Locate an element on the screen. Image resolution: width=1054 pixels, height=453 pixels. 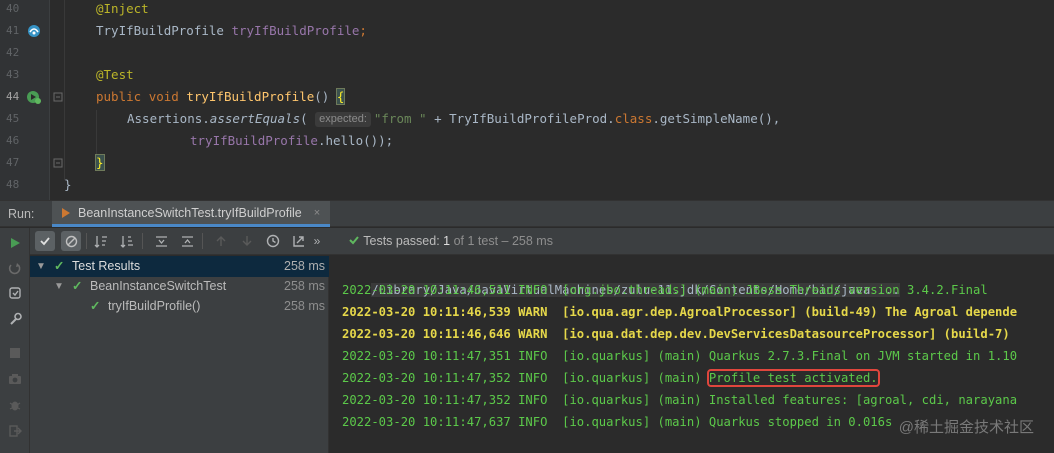
tests-passed-count: 1 is located at coordinates (447, 241).